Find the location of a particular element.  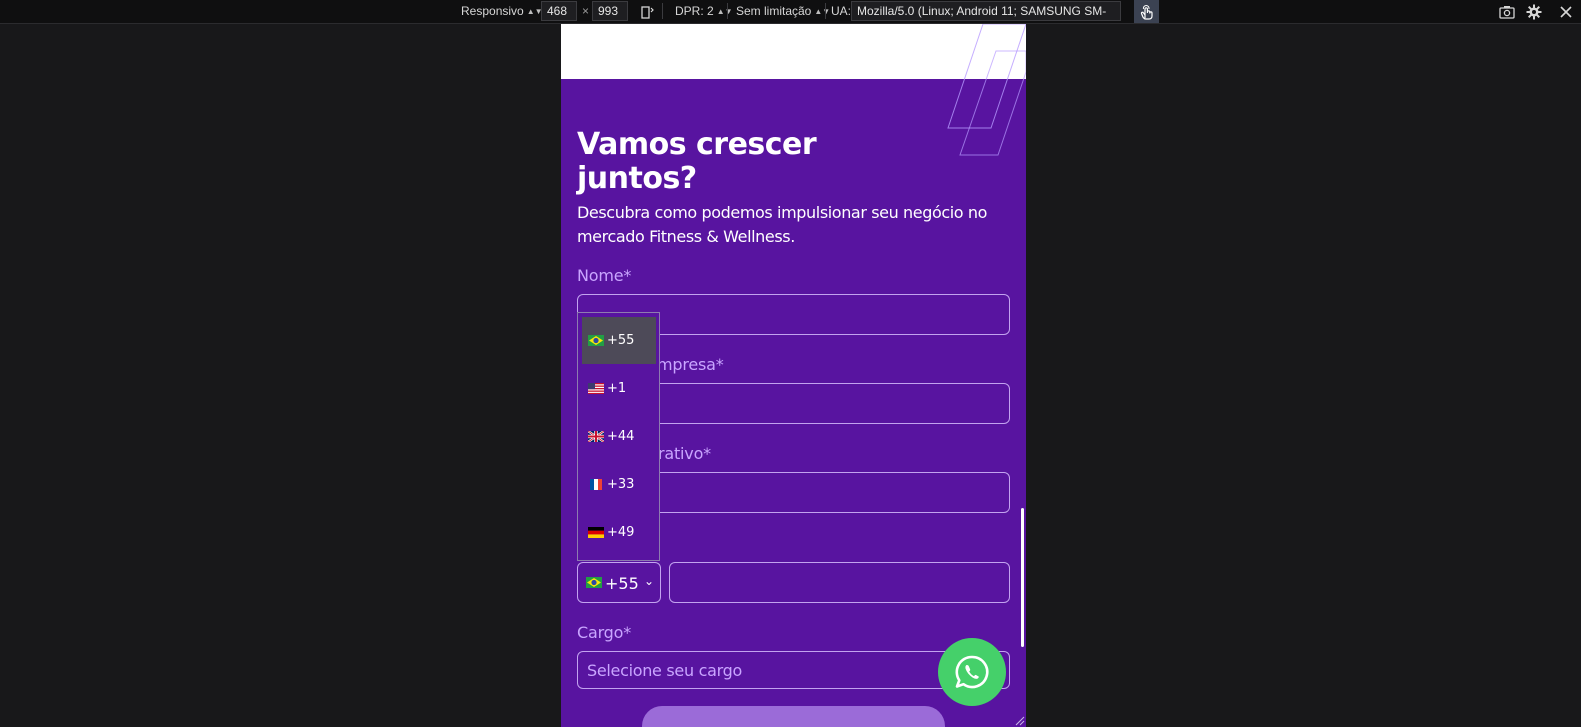

whatsapp-icon is located at coordinates (972, 672).